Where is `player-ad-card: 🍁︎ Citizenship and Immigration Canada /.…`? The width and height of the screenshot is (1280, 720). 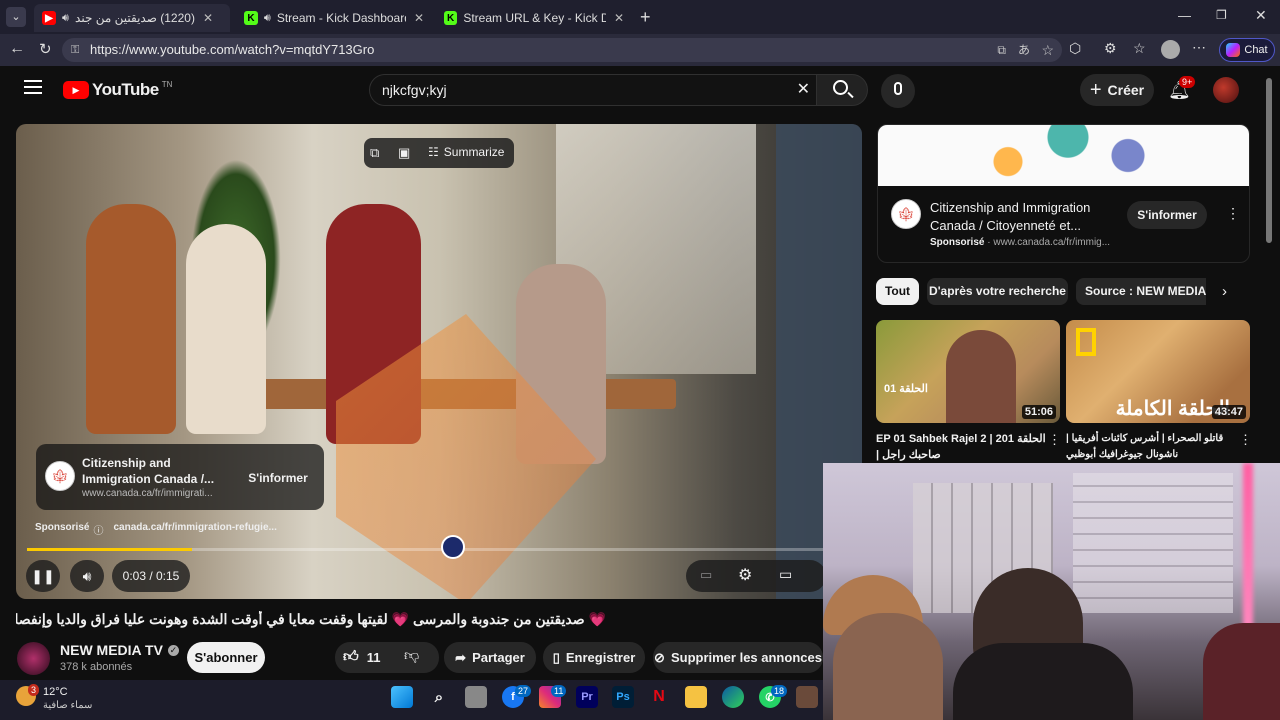 player-ad-card: 🍁︎ Citizenship and Immigration Canada /.… is located at coordinates (180, 477).